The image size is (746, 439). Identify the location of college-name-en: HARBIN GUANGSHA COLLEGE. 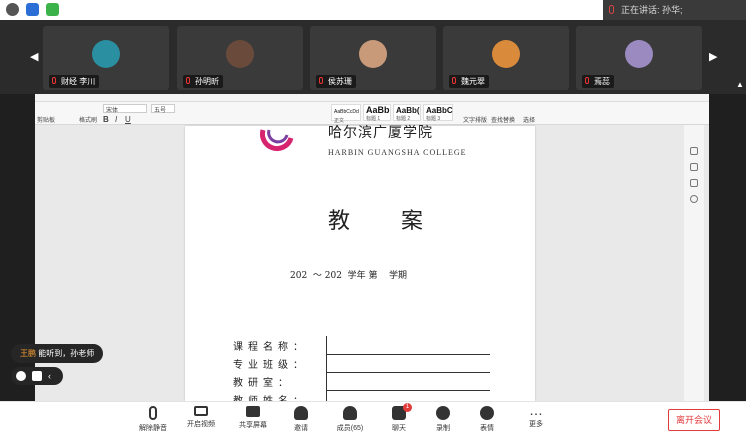
(397, 152).